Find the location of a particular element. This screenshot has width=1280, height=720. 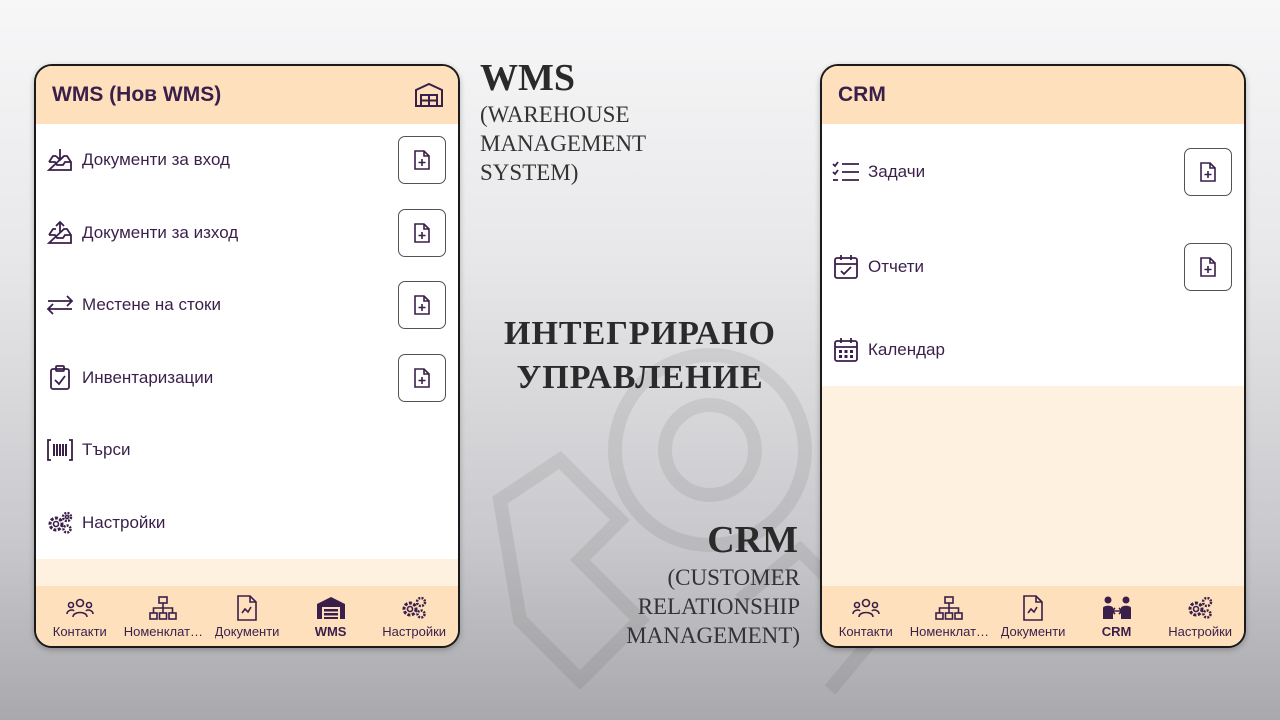

menu-label: Документи за изход is located at coordinates (160, 232).